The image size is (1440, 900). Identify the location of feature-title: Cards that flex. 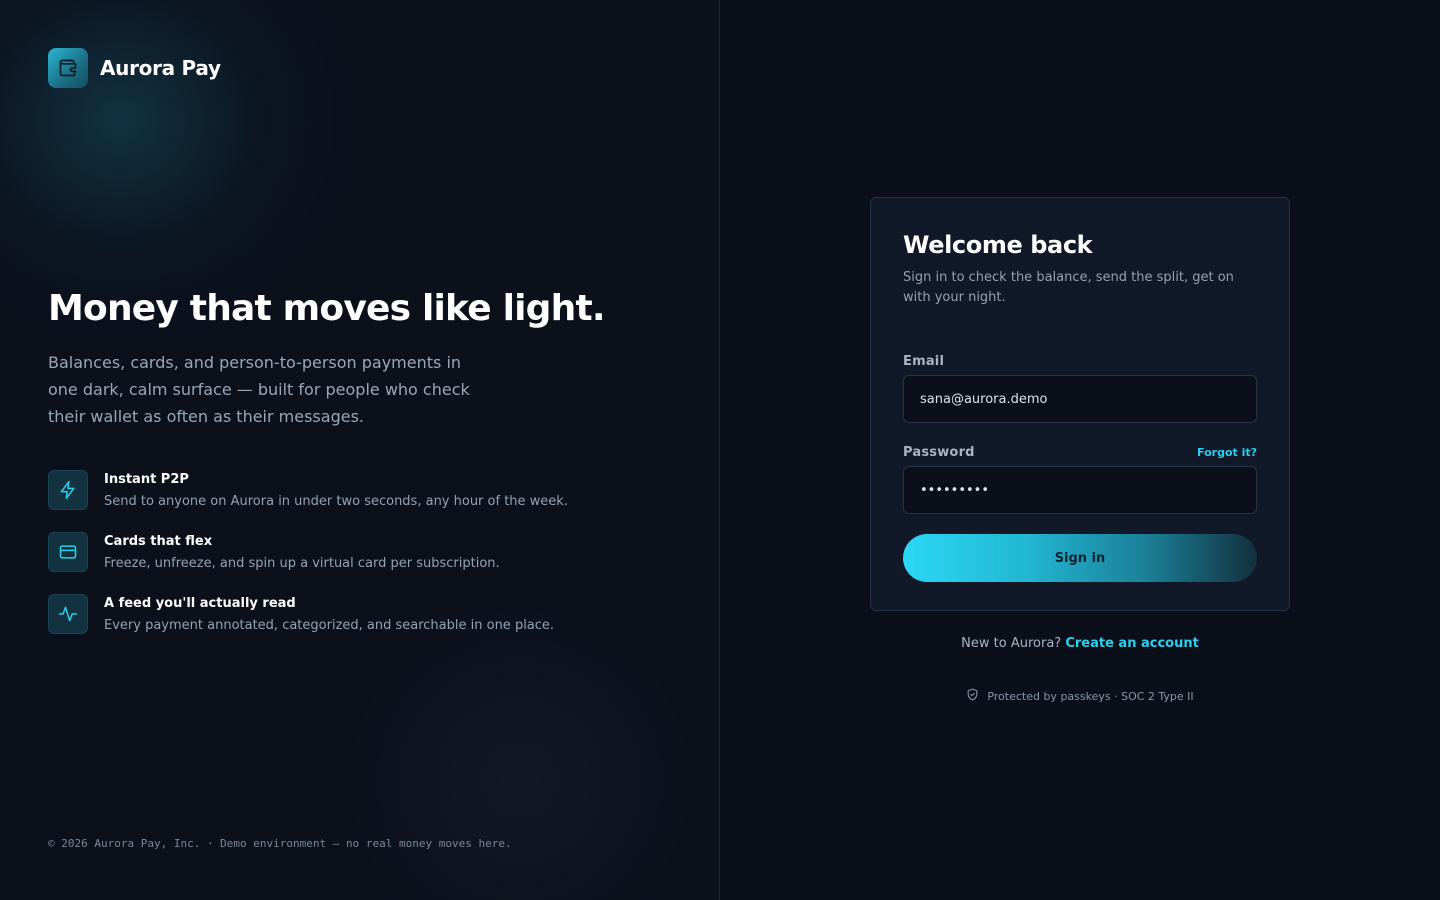
(158, 541).